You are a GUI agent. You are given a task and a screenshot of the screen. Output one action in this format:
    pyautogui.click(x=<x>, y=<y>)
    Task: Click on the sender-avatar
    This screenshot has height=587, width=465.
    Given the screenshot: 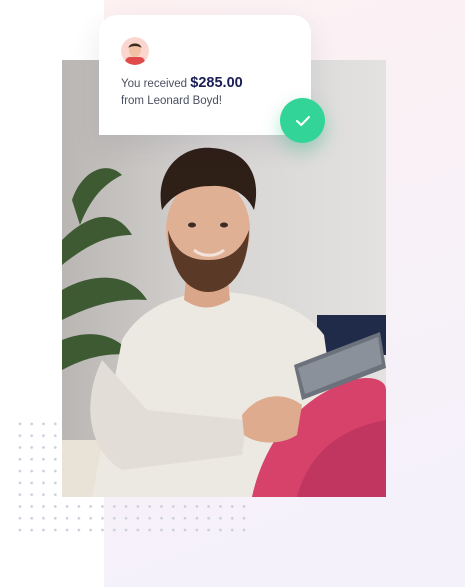 What is the action you would take?
    pyautogui.click(x=135, y=51)
    